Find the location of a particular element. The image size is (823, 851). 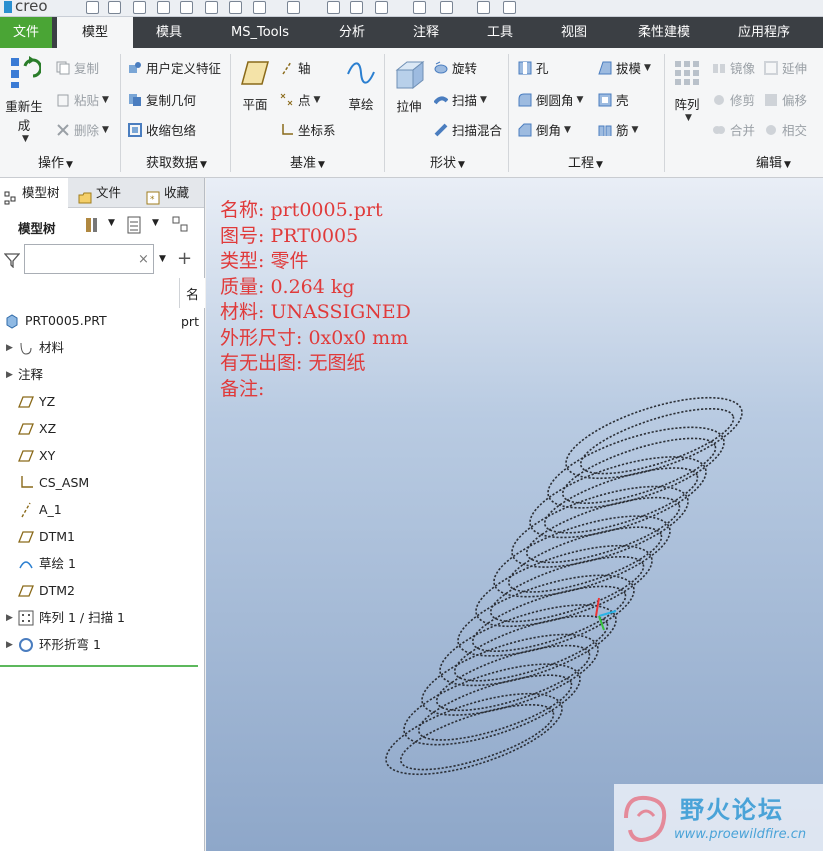

brush-icon is located at coordinates (235, 7).